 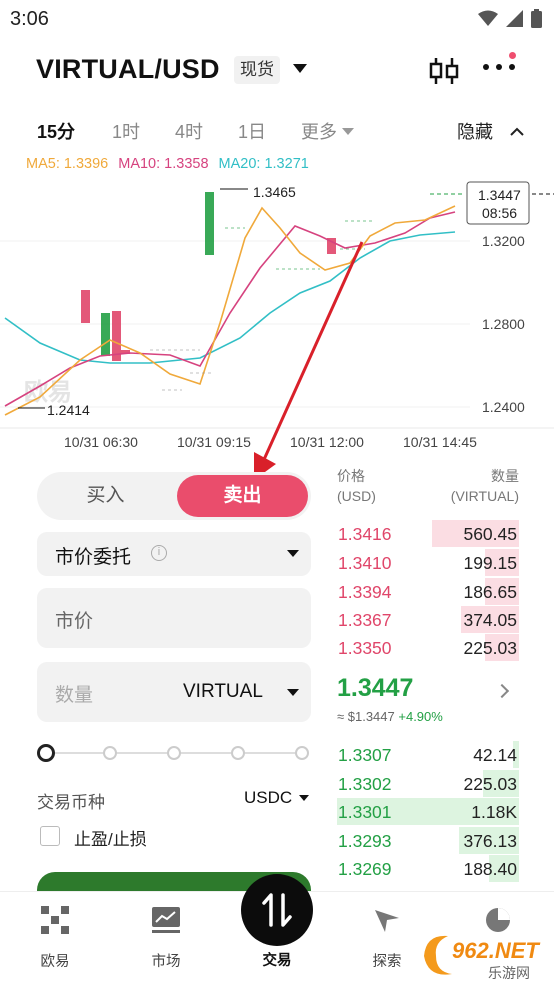 What do you see at coordinates (495, 755) in the screenshot?
I see `bid-qty: 42.14` at bounding box center [495, 755].